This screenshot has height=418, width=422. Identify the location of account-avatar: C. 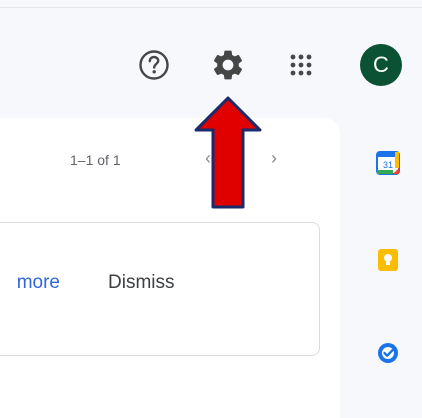
(381, 65).